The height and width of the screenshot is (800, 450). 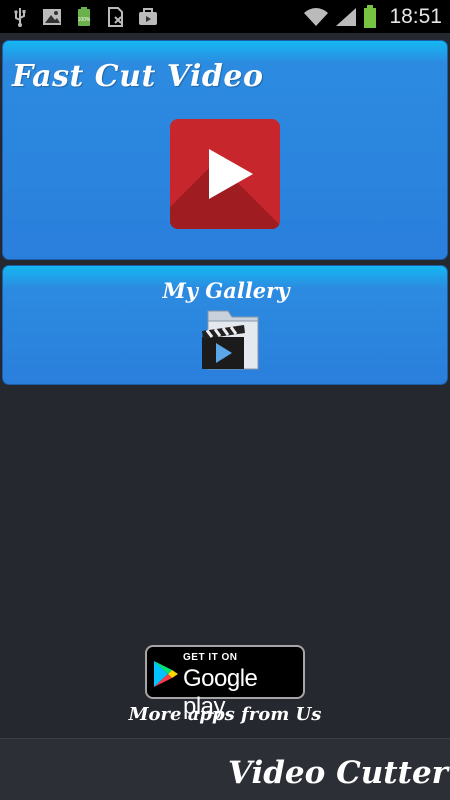 What do you see at coordinates (210, 657) in the screenshot?
I see `badge-small-text: GET IT ON` at bounding box center [210, 657].